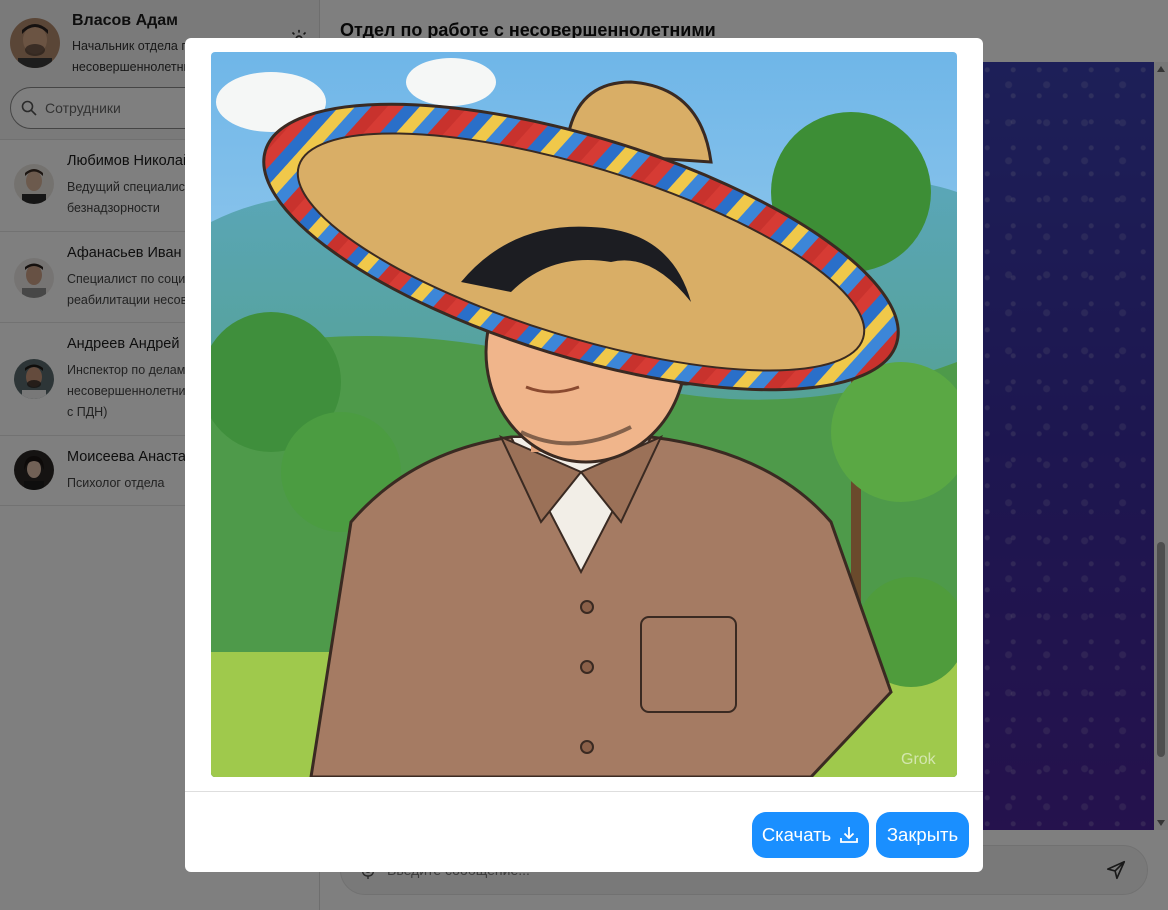 Image resolution: width=1168 pixels, height=910 pixels. I want to click on modal-divider, so click(584, 791).